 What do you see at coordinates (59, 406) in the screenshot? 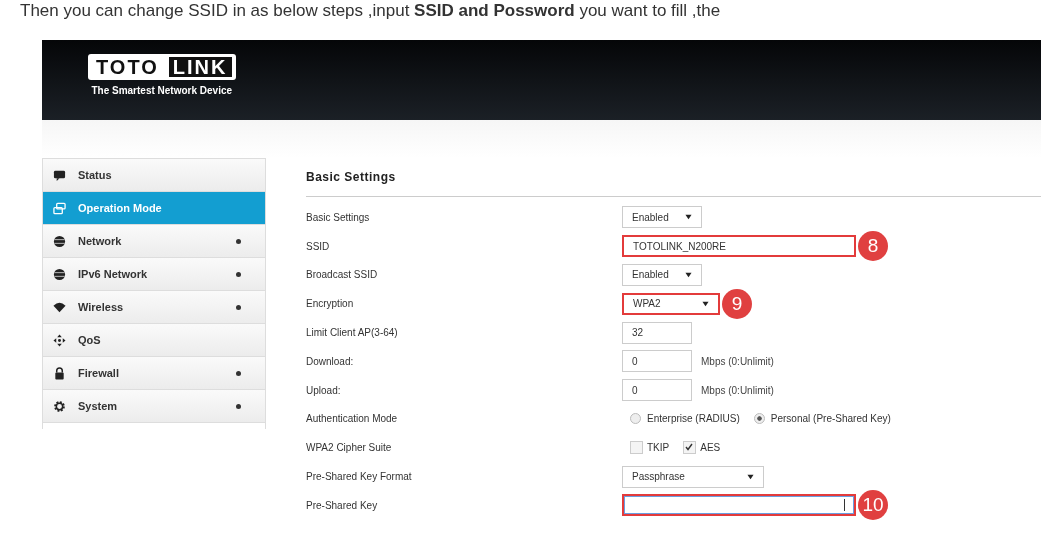
I see `gear-icon` at bounding box center [59, 406].